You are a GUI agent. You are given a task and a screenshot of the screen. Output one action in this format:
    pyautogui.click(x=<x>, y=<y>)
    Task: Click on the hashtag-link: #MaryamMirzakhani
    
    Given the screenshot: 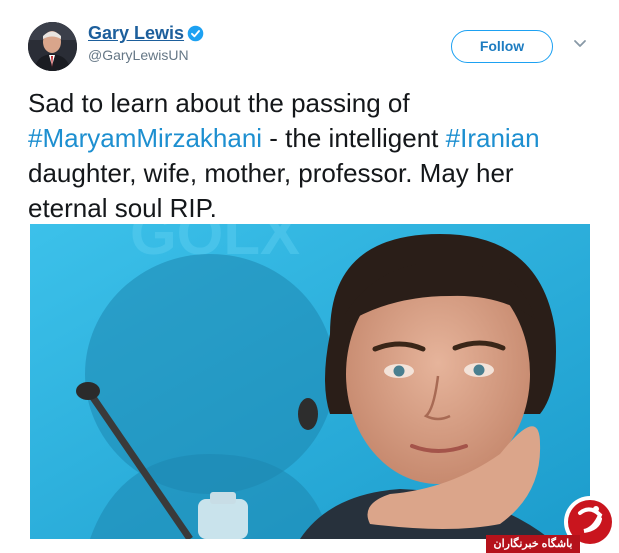 What is the action you would take?
    pyautogui.click(x=145, y=138)
    